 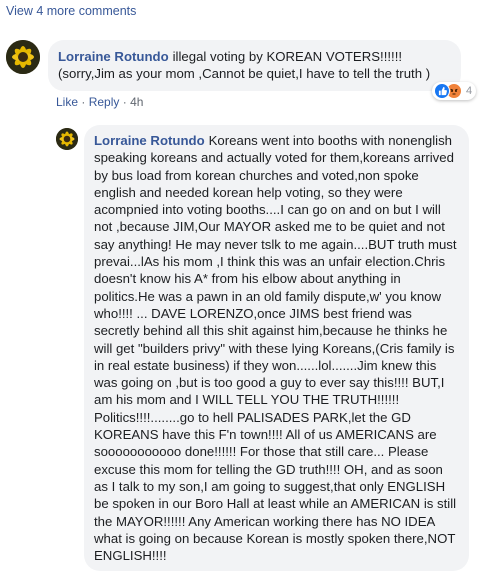 What do you see at coordinates (104, 102) in the screenshot?
I see `reply-link: Reply` at bounding box center [104, 102].